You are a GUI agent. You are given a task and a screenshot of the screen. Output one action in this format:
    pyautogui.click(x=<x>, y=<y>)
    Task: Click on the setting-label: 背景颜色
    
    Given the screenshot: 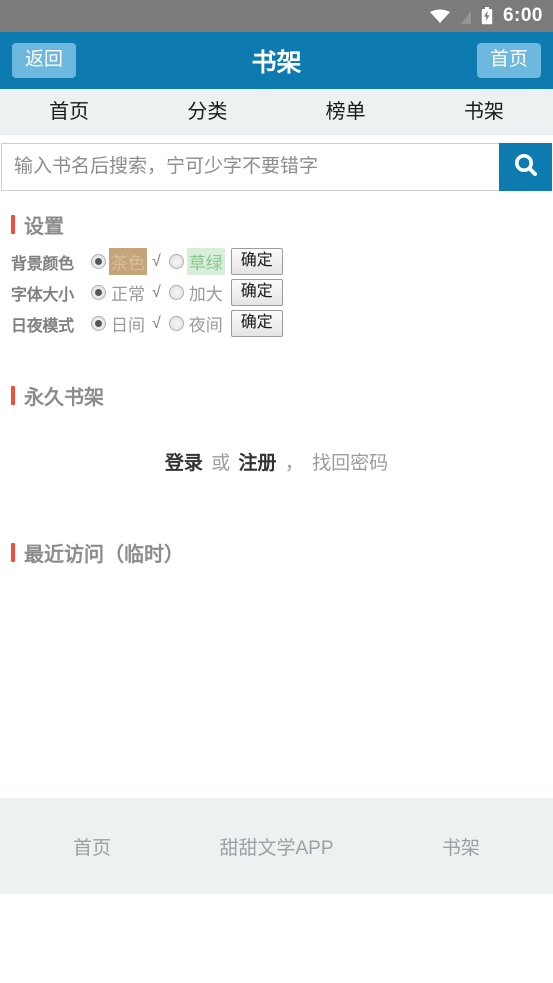 What is the action you would take?
    pyautogui.click(x=42, y=264)
    